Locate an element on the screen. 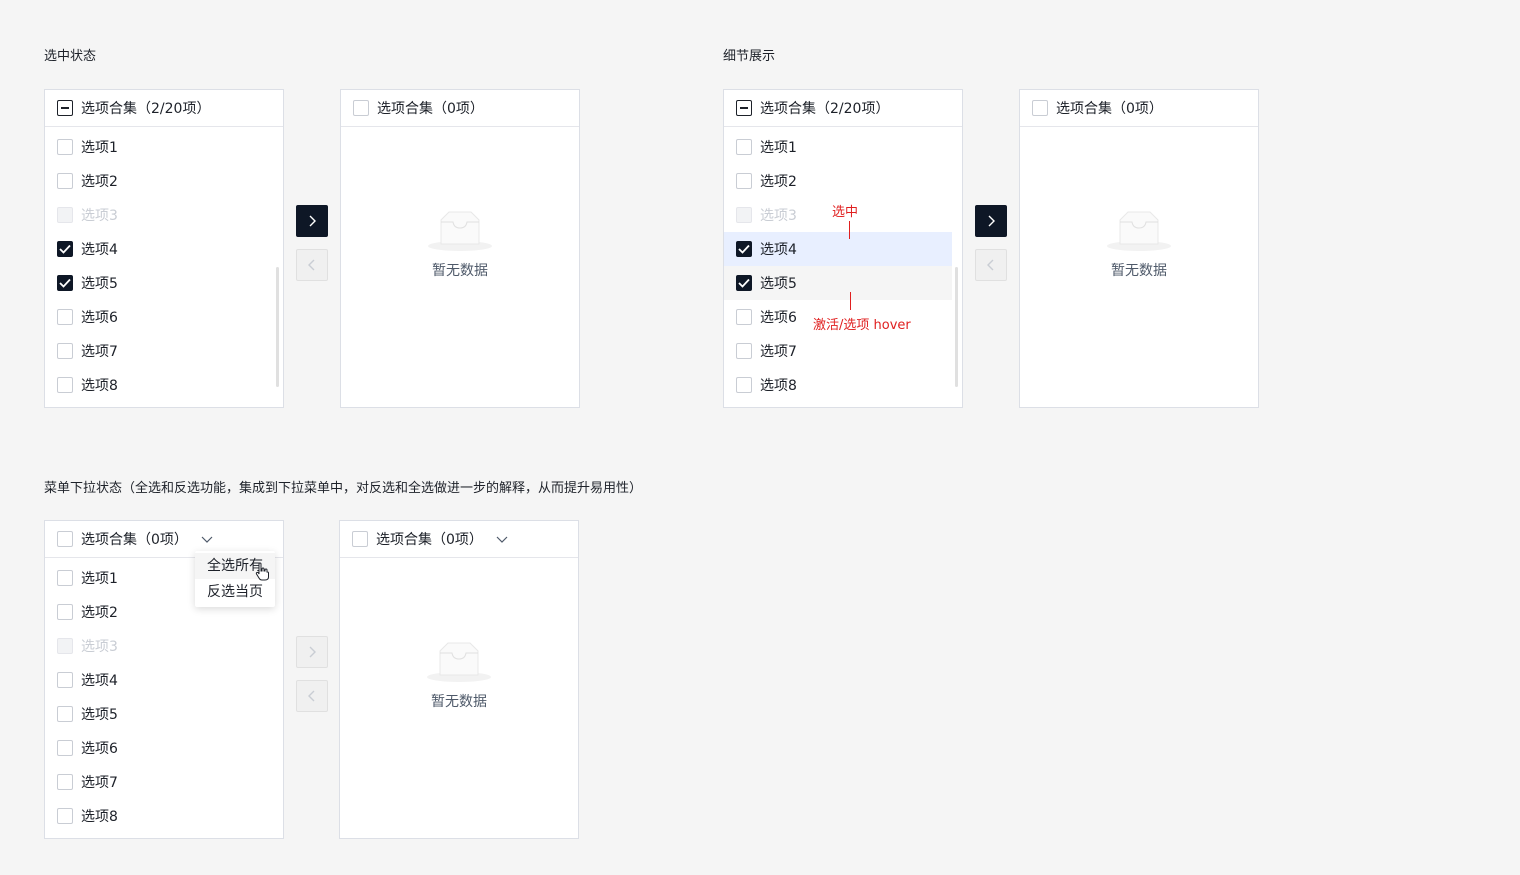 This screenshot has height=875, width=1520. item-label: 选项8 is located at coordinates (99, 817).